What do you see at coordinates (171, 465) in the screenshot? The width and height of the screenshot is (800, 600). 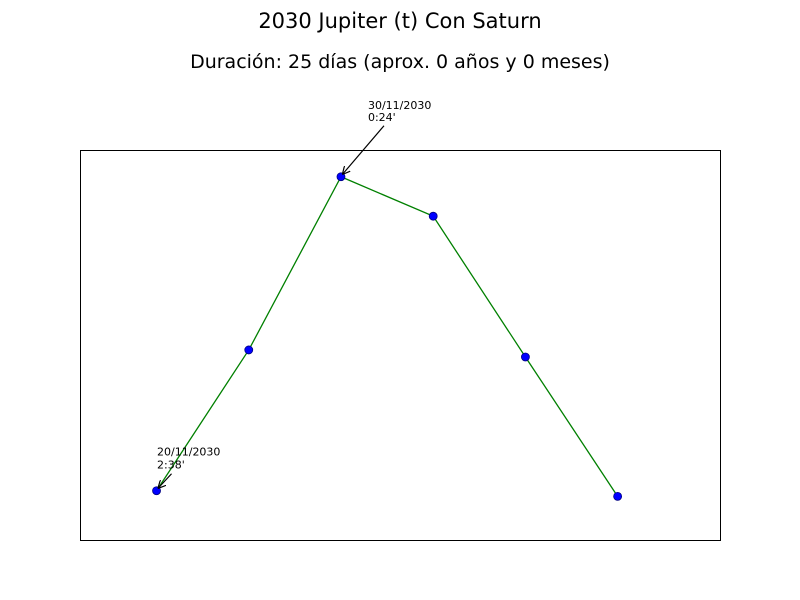 I see `annotation-value: 2:38'` at bounding box center [171, 465].